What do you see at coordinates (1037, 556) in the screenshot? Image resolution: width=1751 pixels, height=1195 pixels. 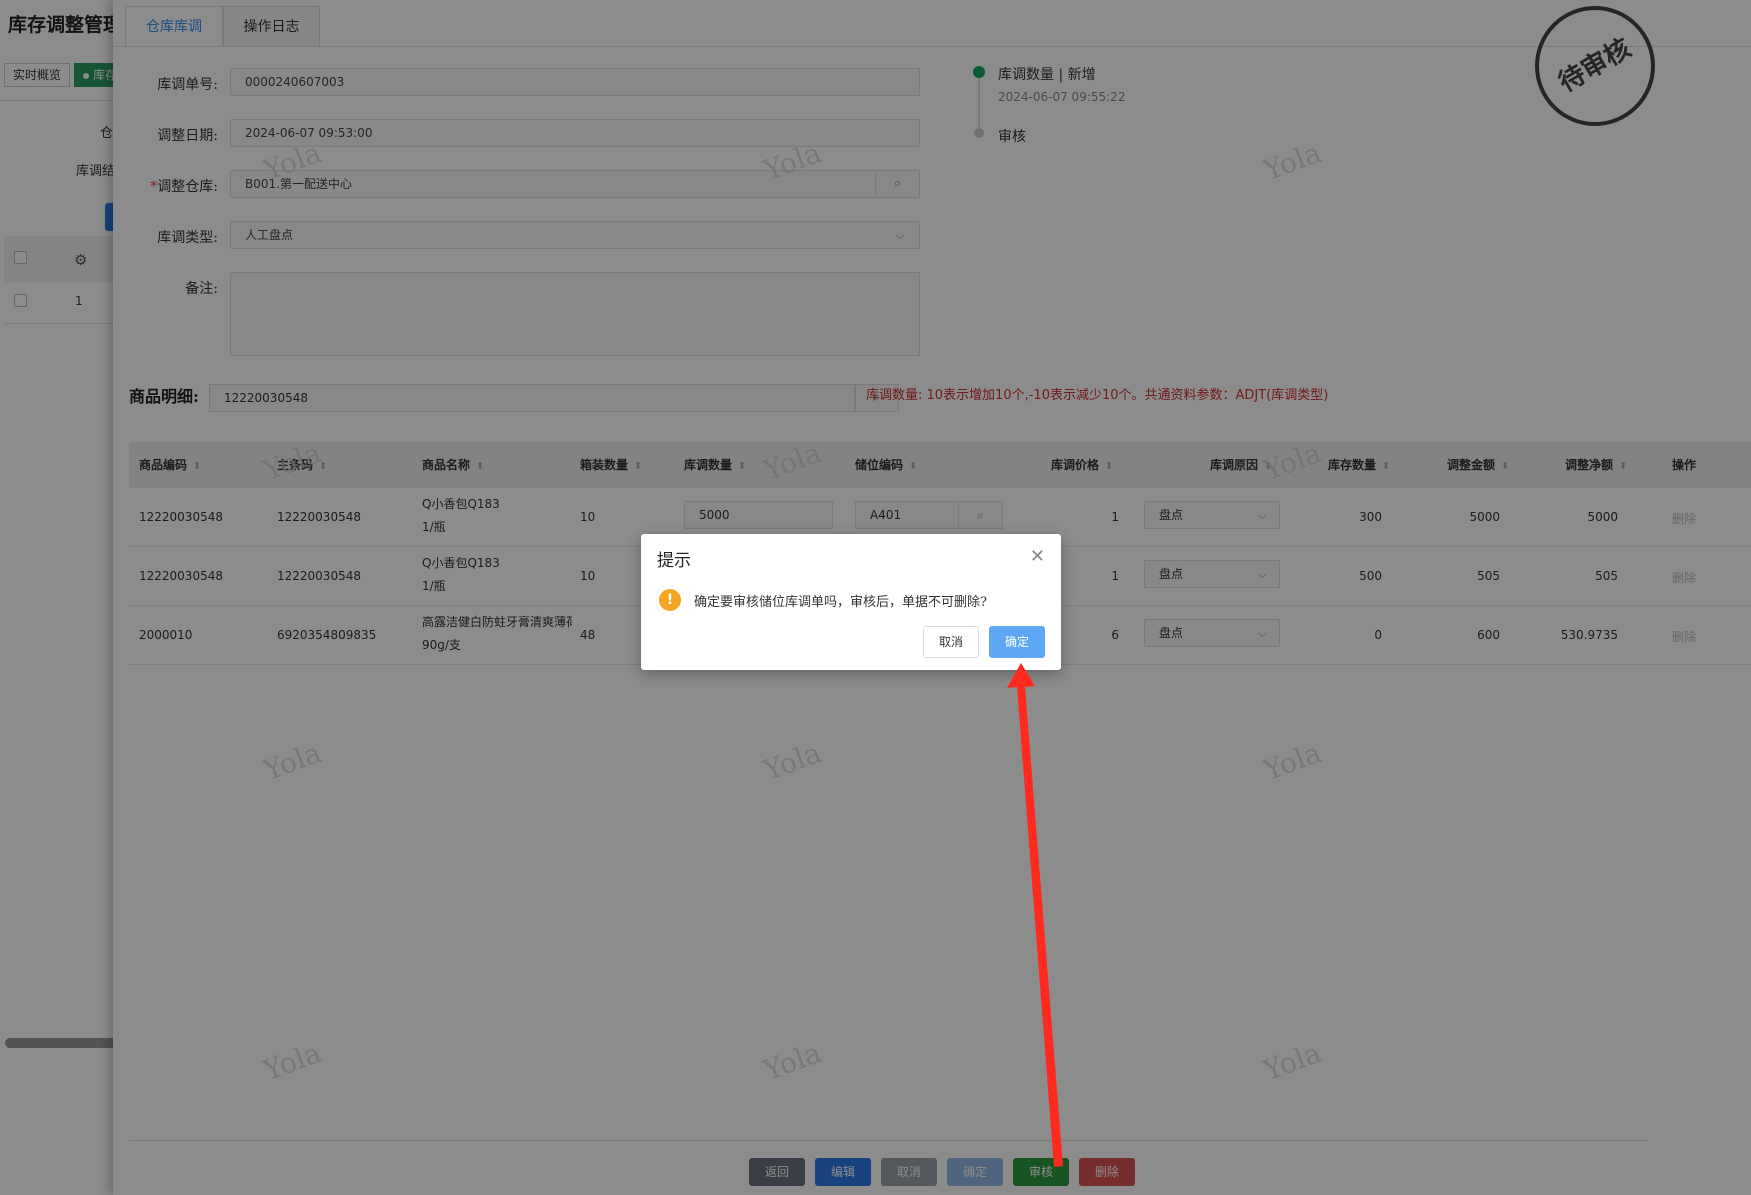 I see `close-icon: ✕` at bounding box center [1037, 556].